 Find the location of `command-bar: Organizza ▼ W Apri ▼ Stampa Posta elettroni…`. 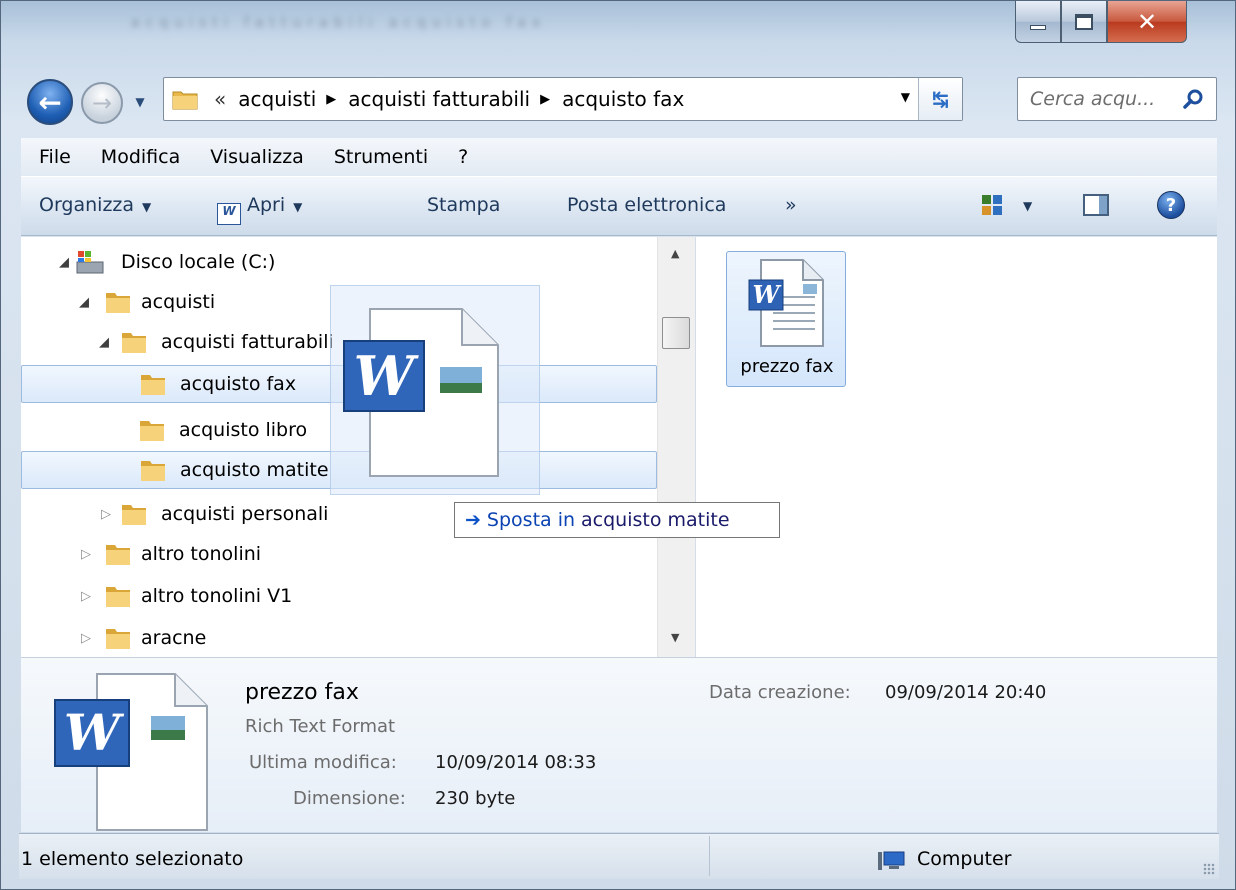

command-bar: Organizza ▼ W Apri ▼ Stampa Posta elettroni… is located at coordinates (619, 206).